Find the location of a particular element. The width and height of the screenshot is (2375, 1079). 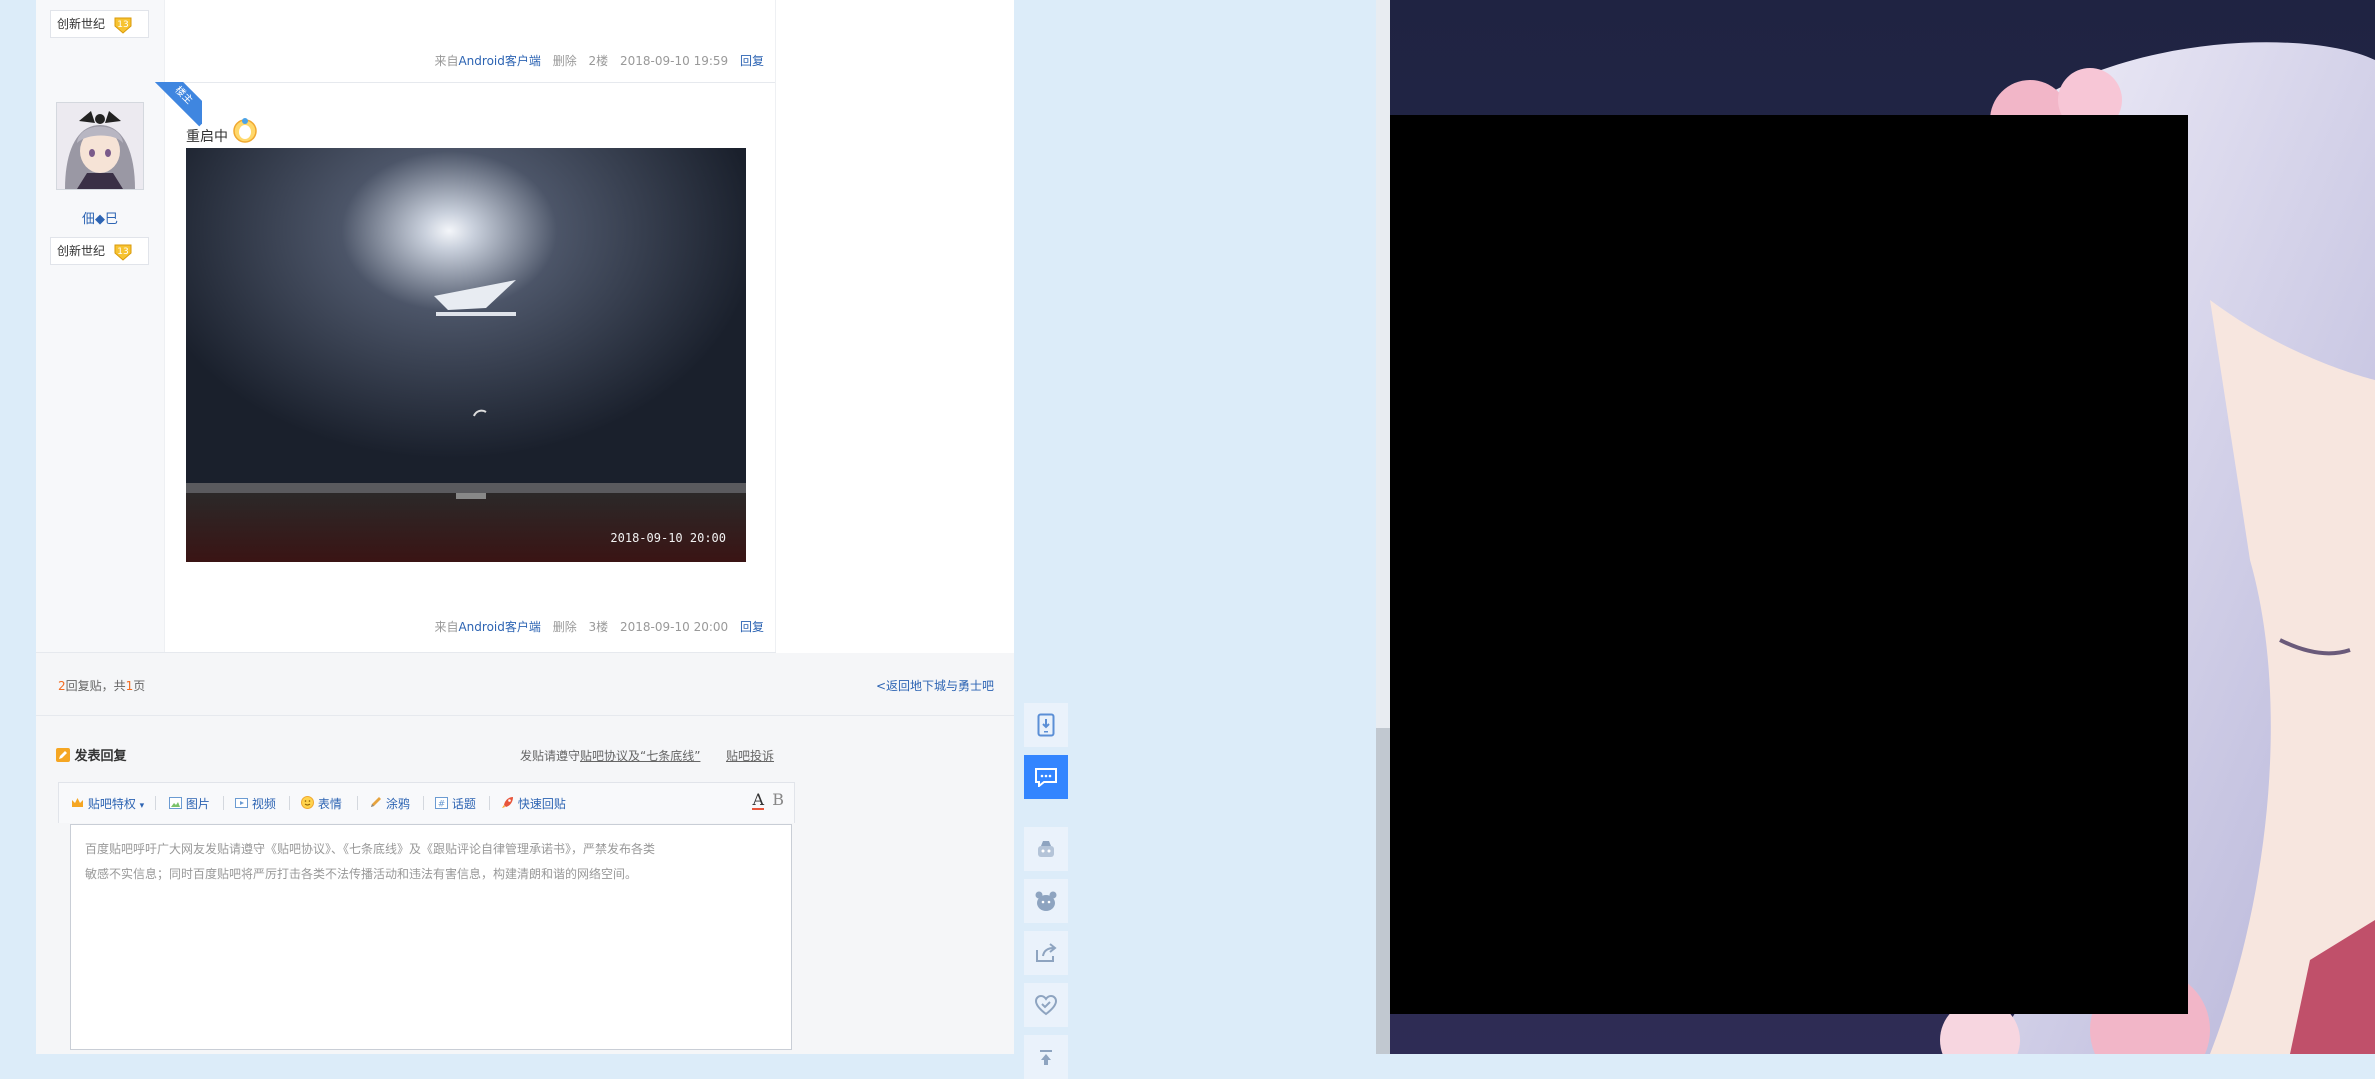

post-text: 重启中 is located at coordinates (222, 131).